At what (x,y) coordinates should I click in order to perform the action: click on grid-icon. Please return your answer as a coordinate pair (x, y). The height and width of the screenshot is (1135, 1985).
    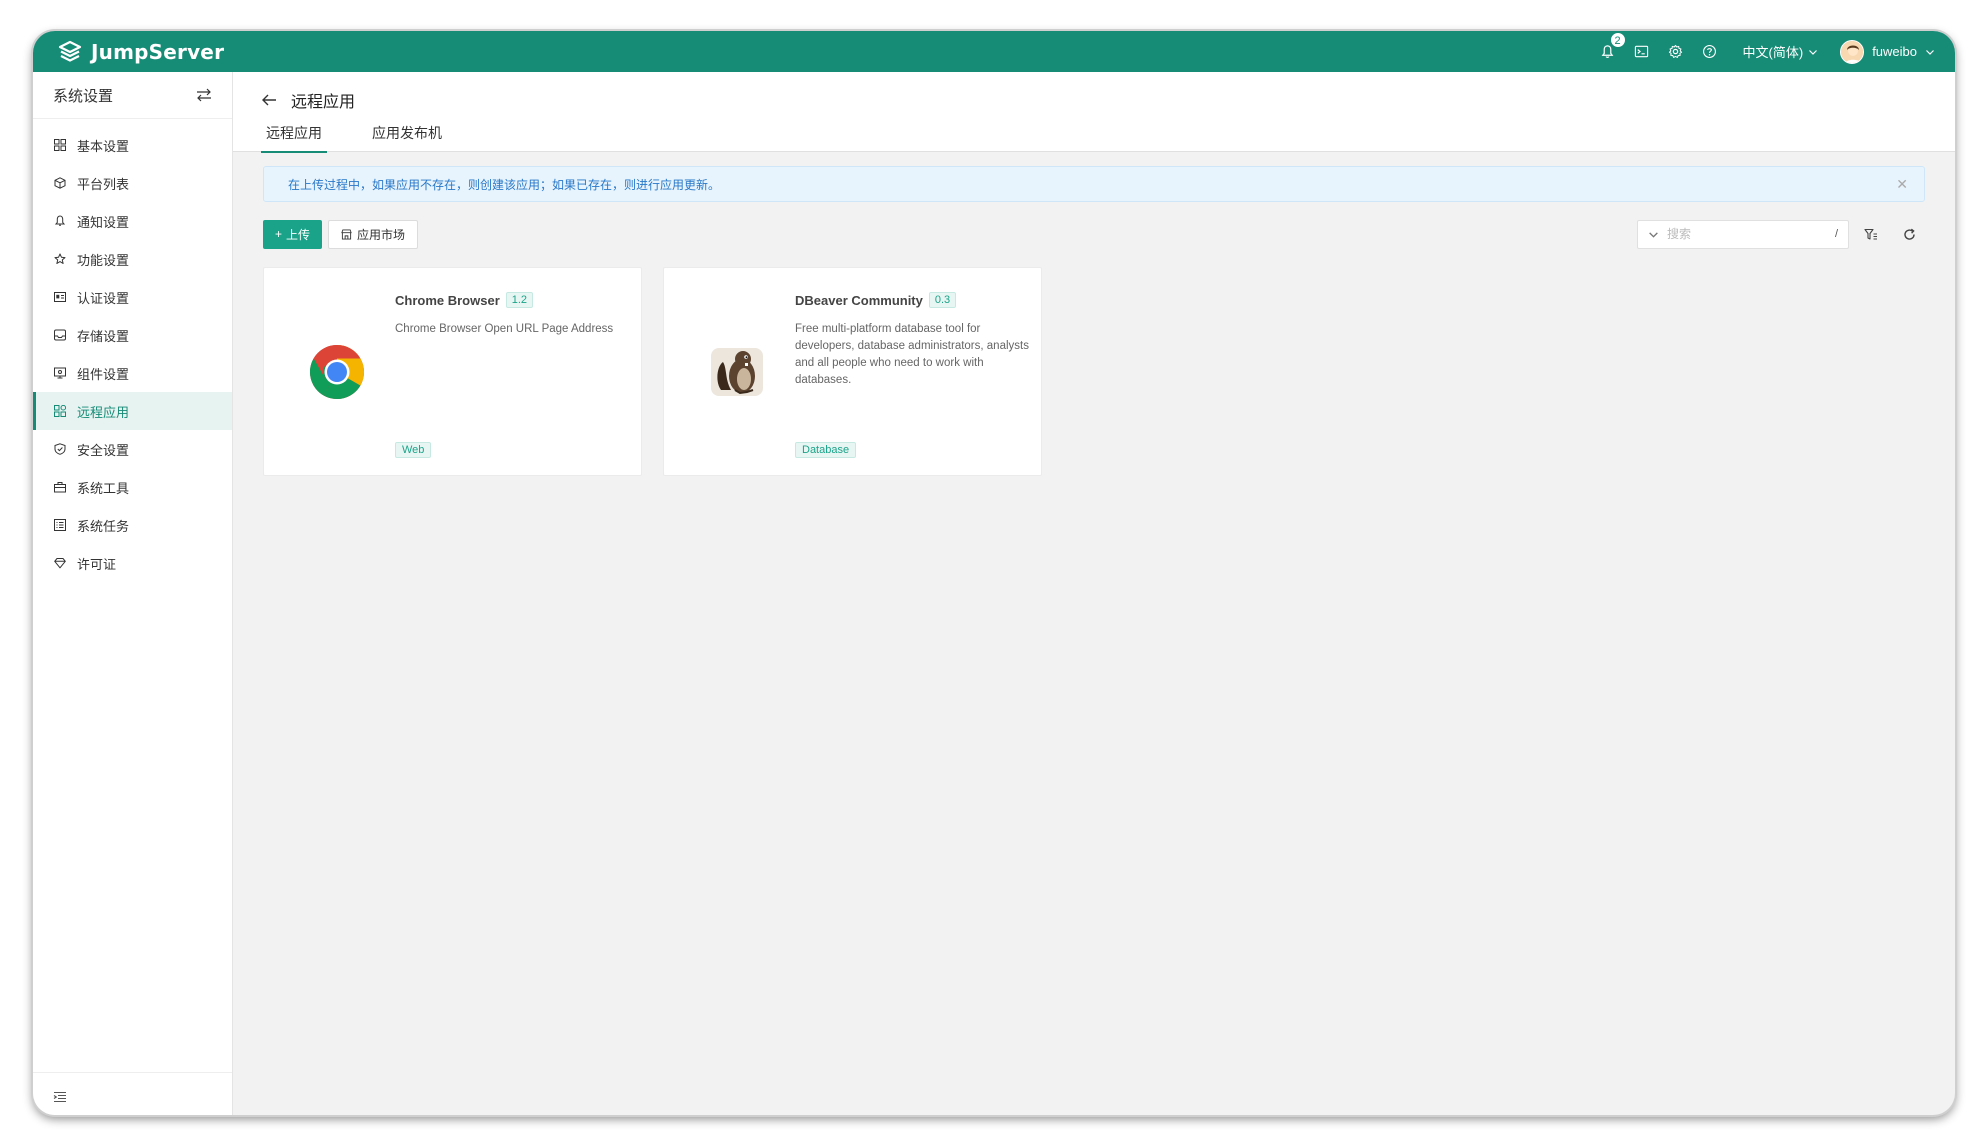
    Looking at the image, I should click on (60, 145).